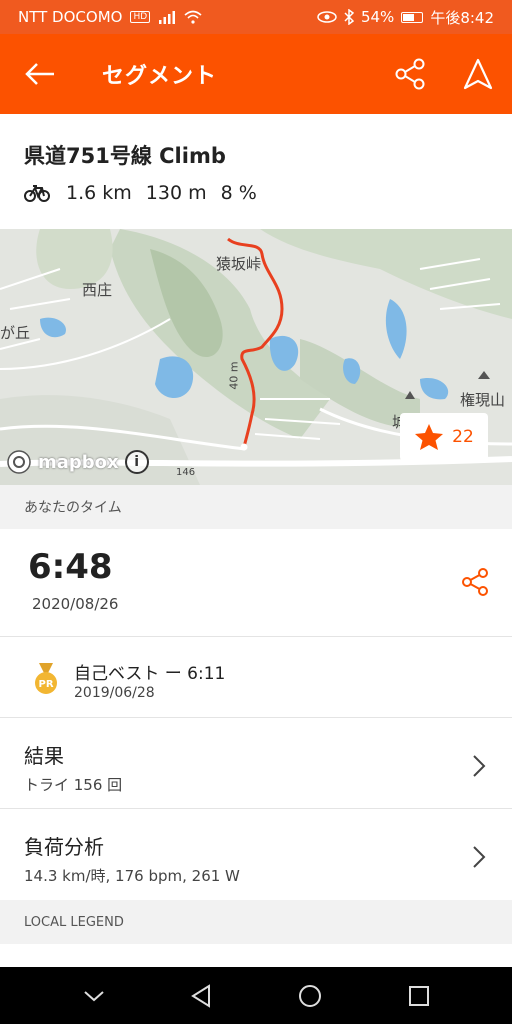 The height and width of the screenshot is (1024, 512). I want to click on effort-date: 2020/08/26, so click(75, 604).